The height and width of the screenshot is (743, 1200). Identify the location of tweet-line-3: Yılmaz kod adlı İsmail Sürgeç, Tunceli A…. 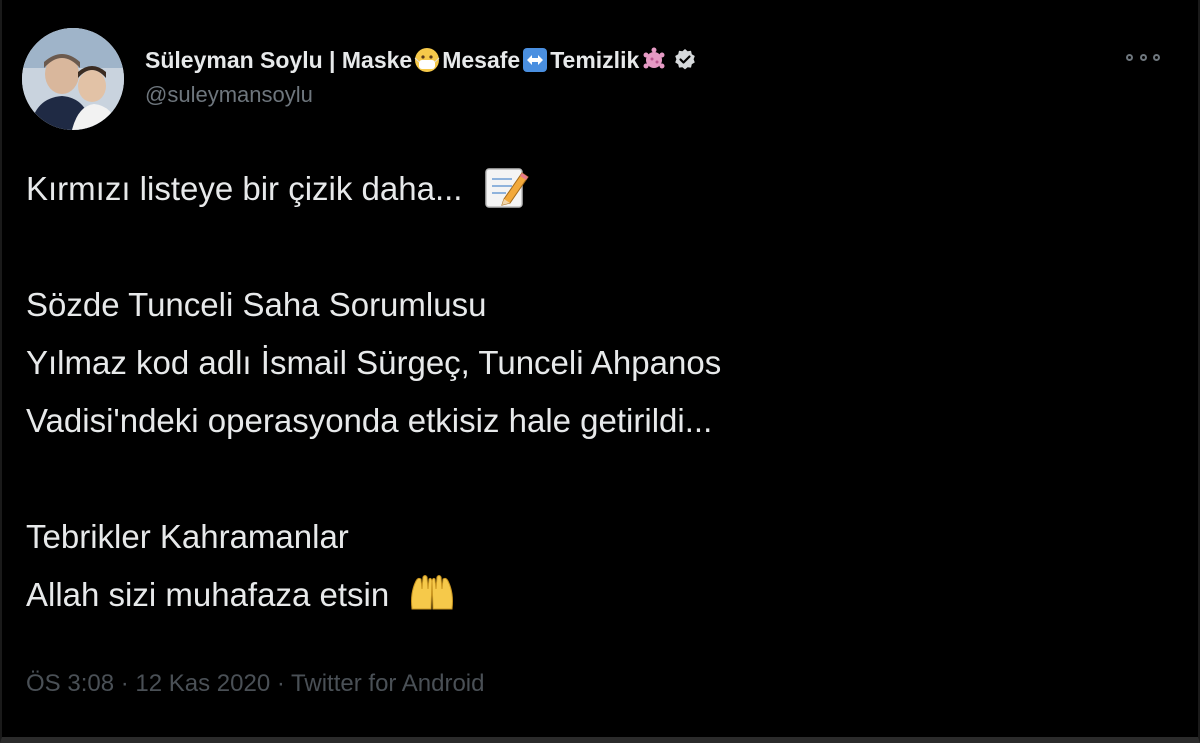
(374, 362).